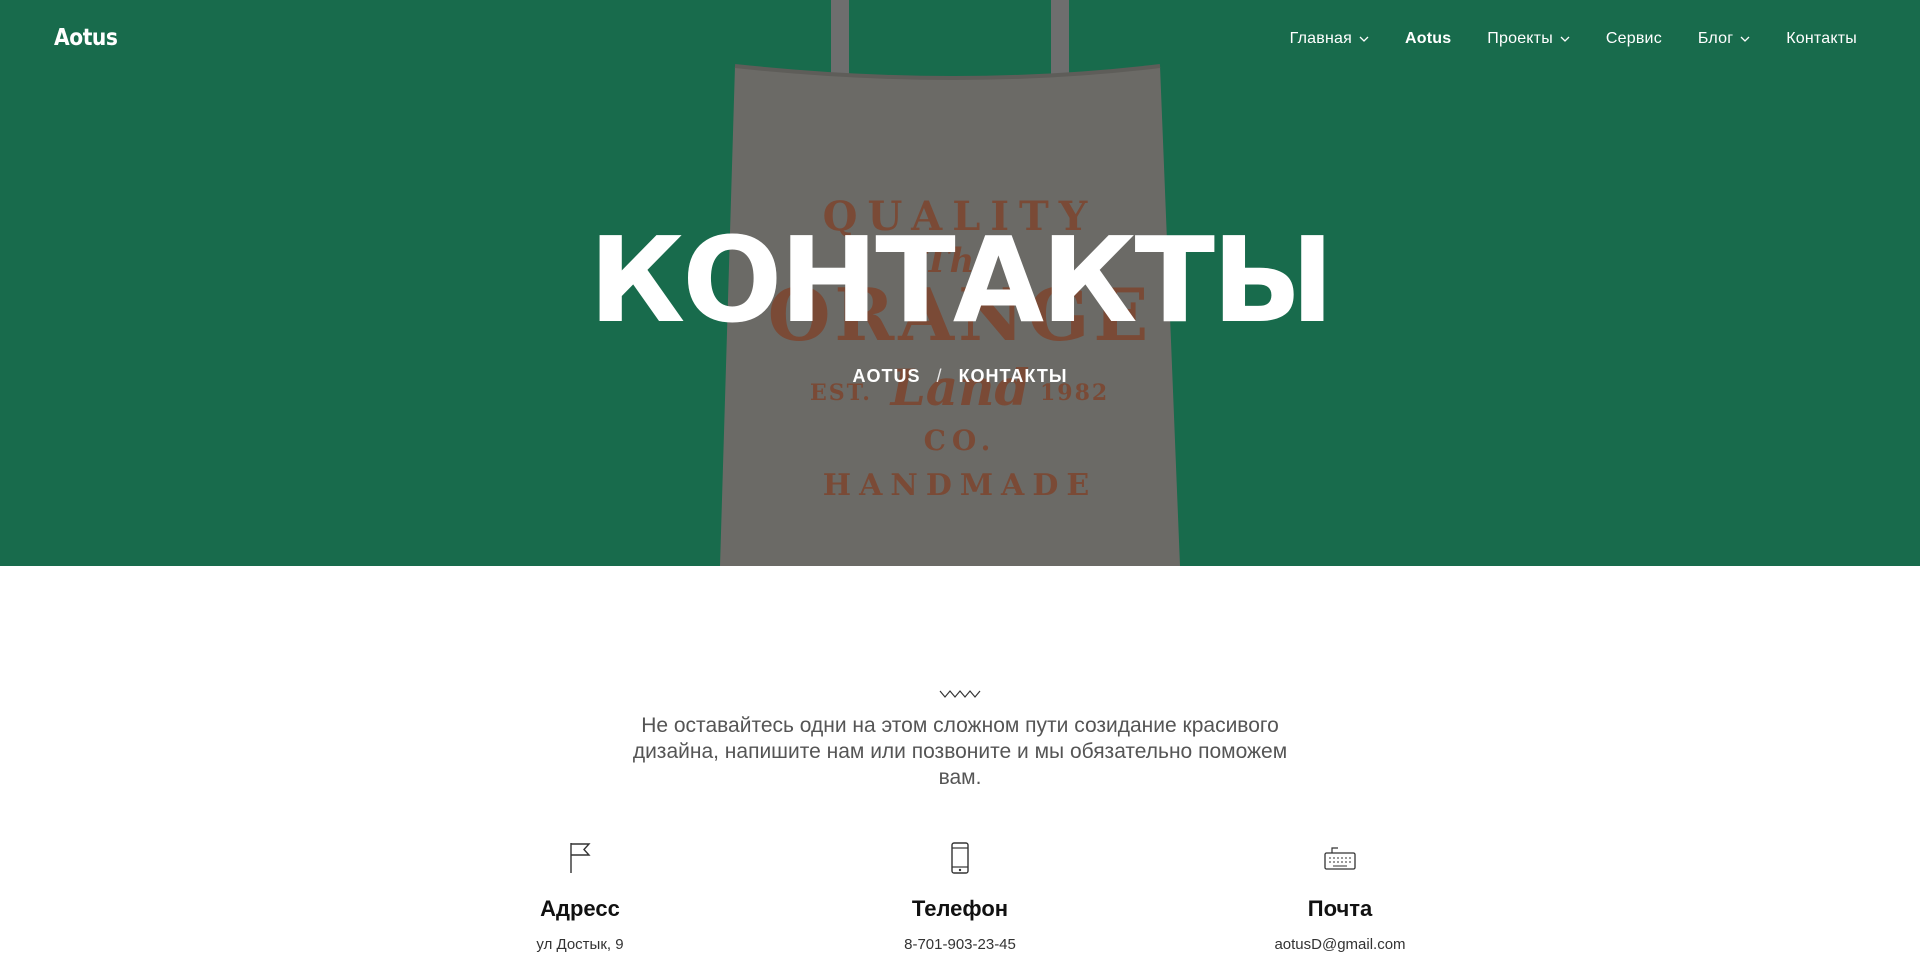  I want to click on site-logo: Aotus, so click(86, 38).